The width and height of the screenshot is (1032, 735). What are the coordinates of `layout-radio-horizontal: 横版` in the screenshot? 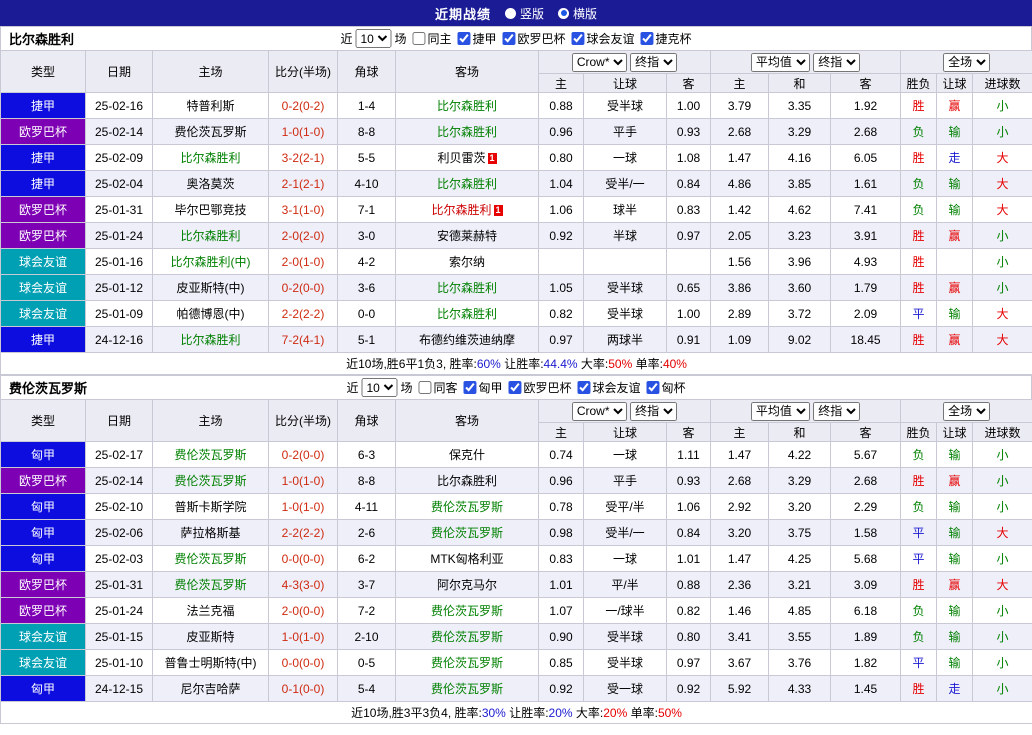 It's located at (577, 13).